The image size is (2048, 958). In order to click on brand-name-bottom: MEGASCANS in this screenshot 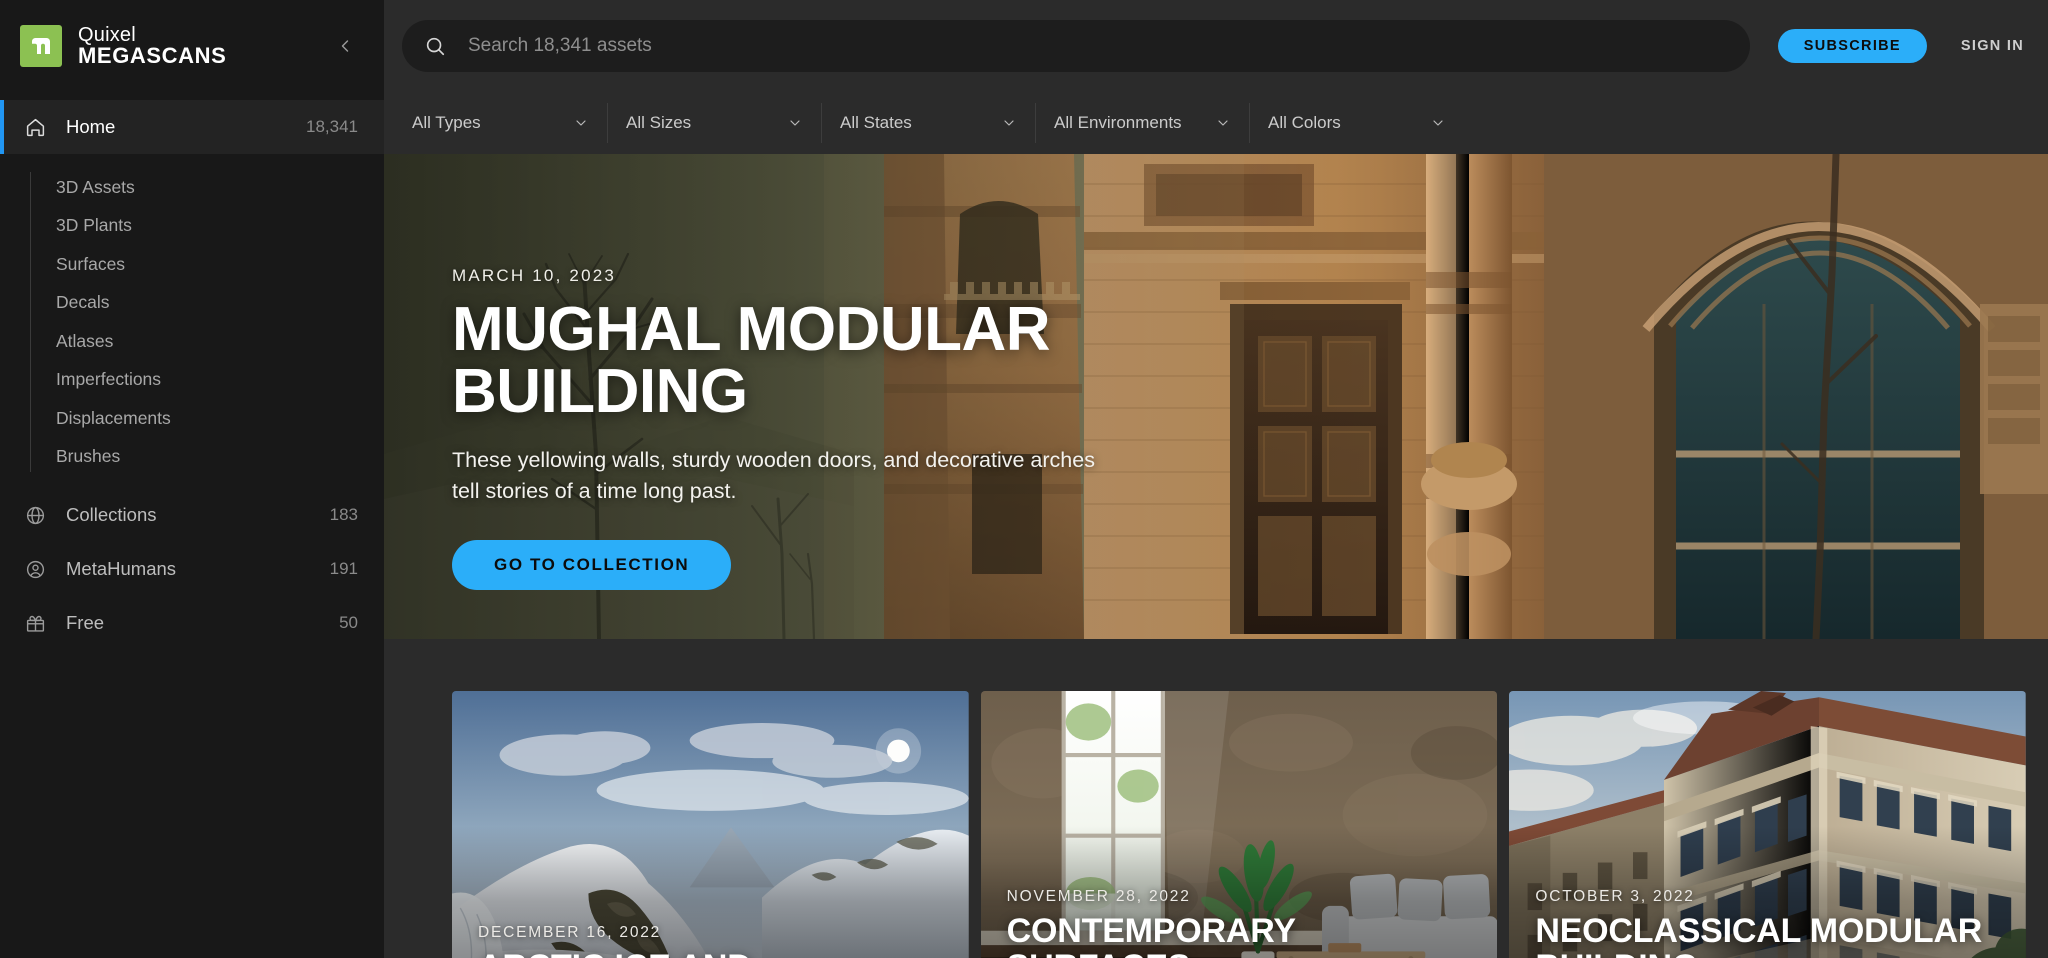, I will do `click(152, 55)`.